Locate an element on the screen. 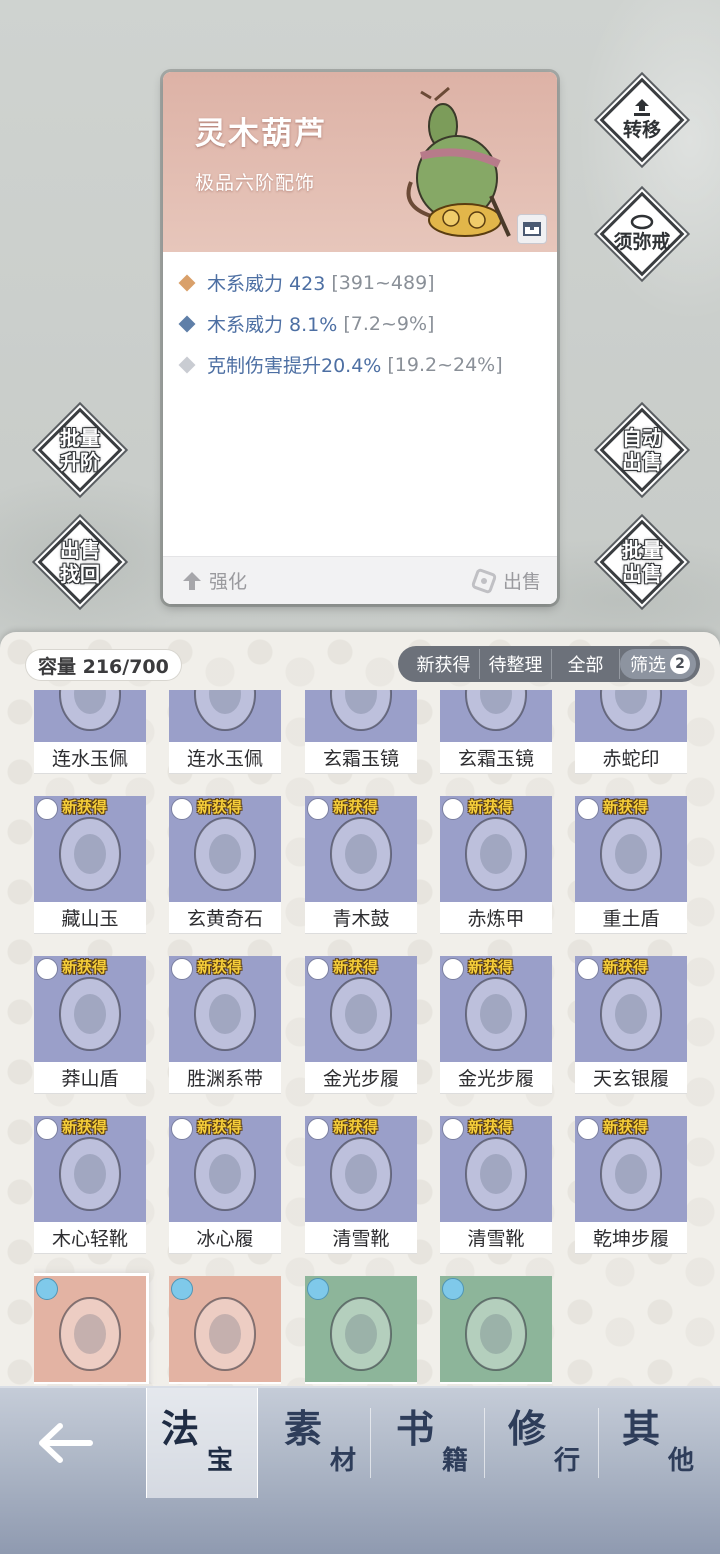 This screenshot has width=720, height=1554. stat-range: [7.2~9%] is located at coordinates (389, 323).